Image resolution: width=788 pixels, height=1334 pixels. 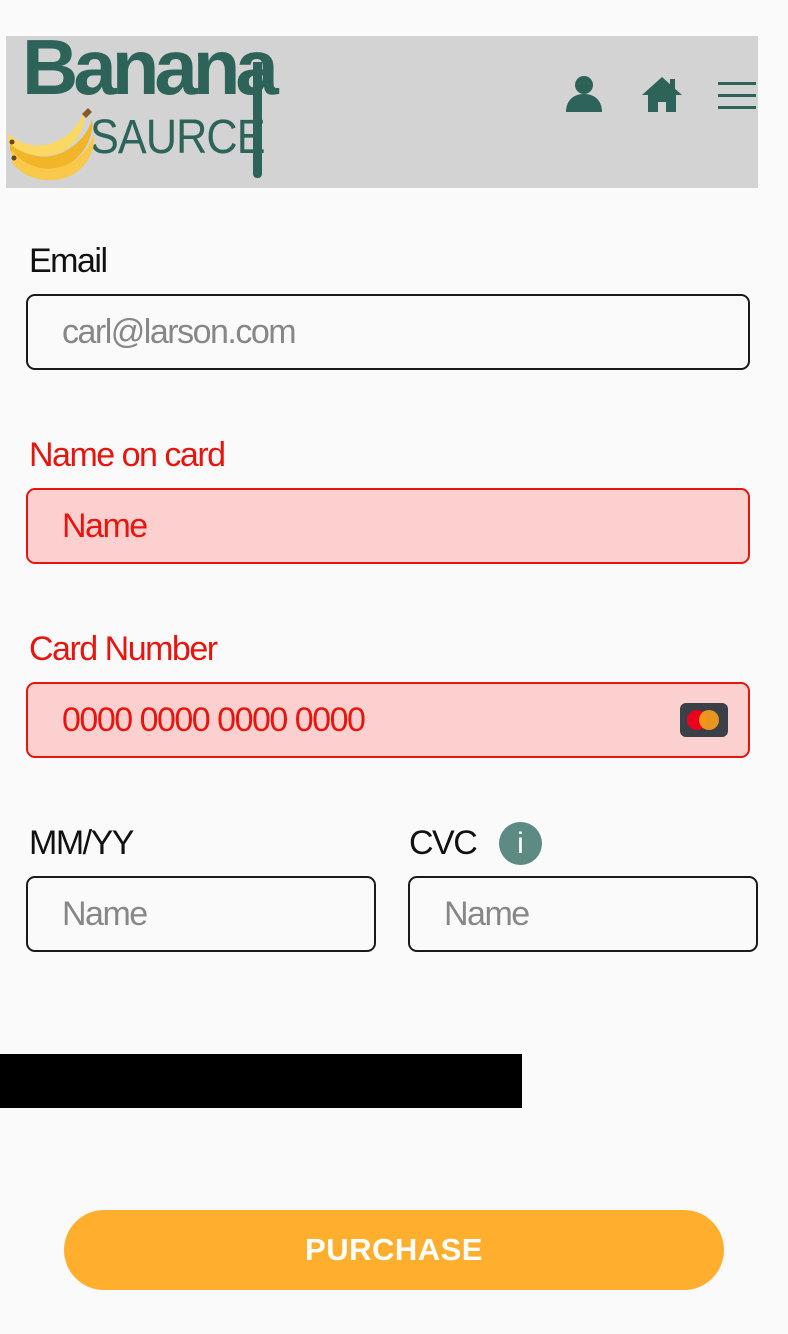 What do you see at coordinates (704, 720) in the screenshot?
I see `mastercard-icon` at bounding box center [704, 720].